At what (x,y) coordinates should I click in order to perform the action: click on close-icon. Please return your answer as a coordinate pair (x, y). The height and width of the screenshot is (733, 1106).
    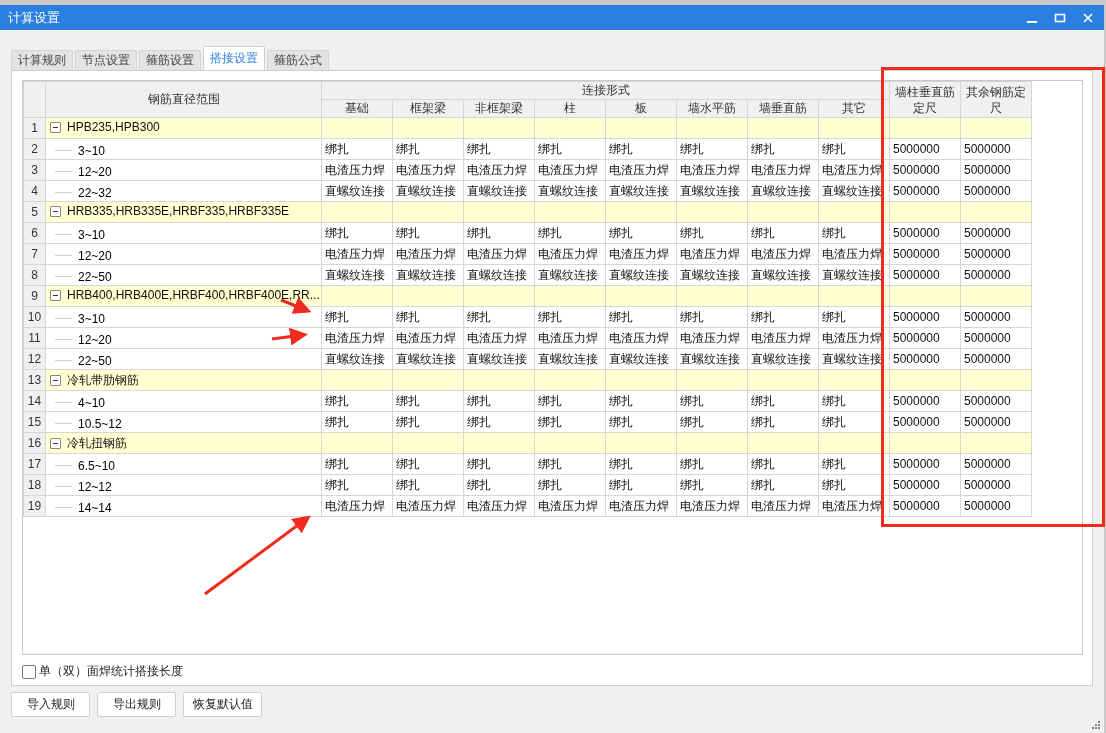
    Looking at the image, I should click on (1088, 17).